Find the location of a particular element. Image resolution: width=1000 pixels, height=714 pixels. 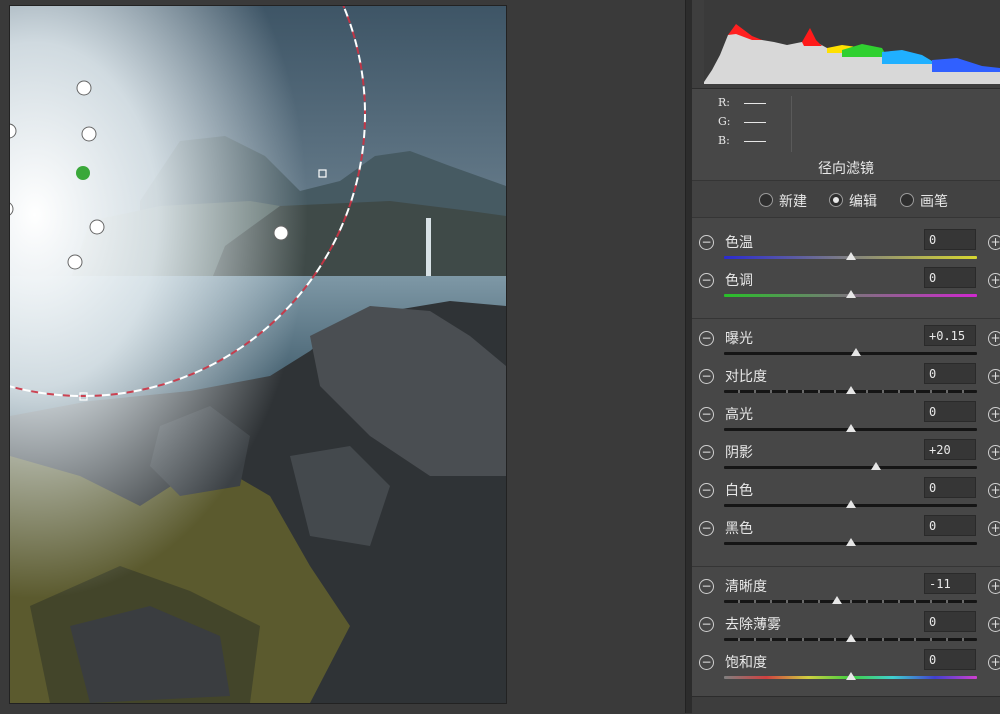

slider-label-shadows: 阴影 is located at coordinates (739, 453).